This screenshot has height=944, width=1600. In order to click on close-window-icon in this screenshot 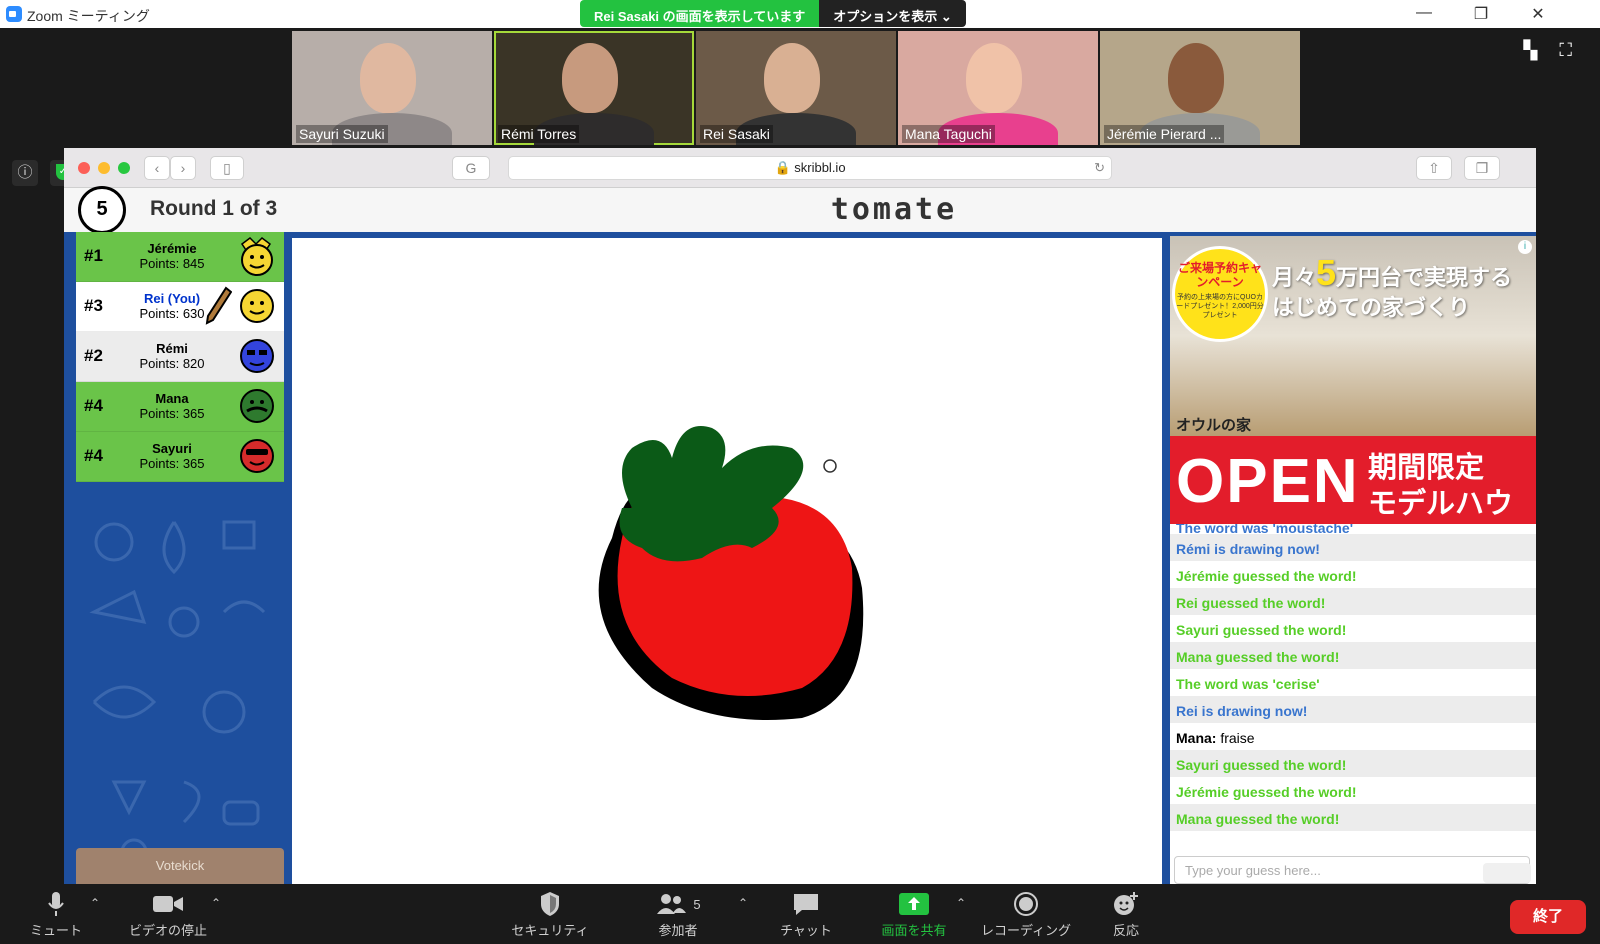, I will do `click(84, 168)`.